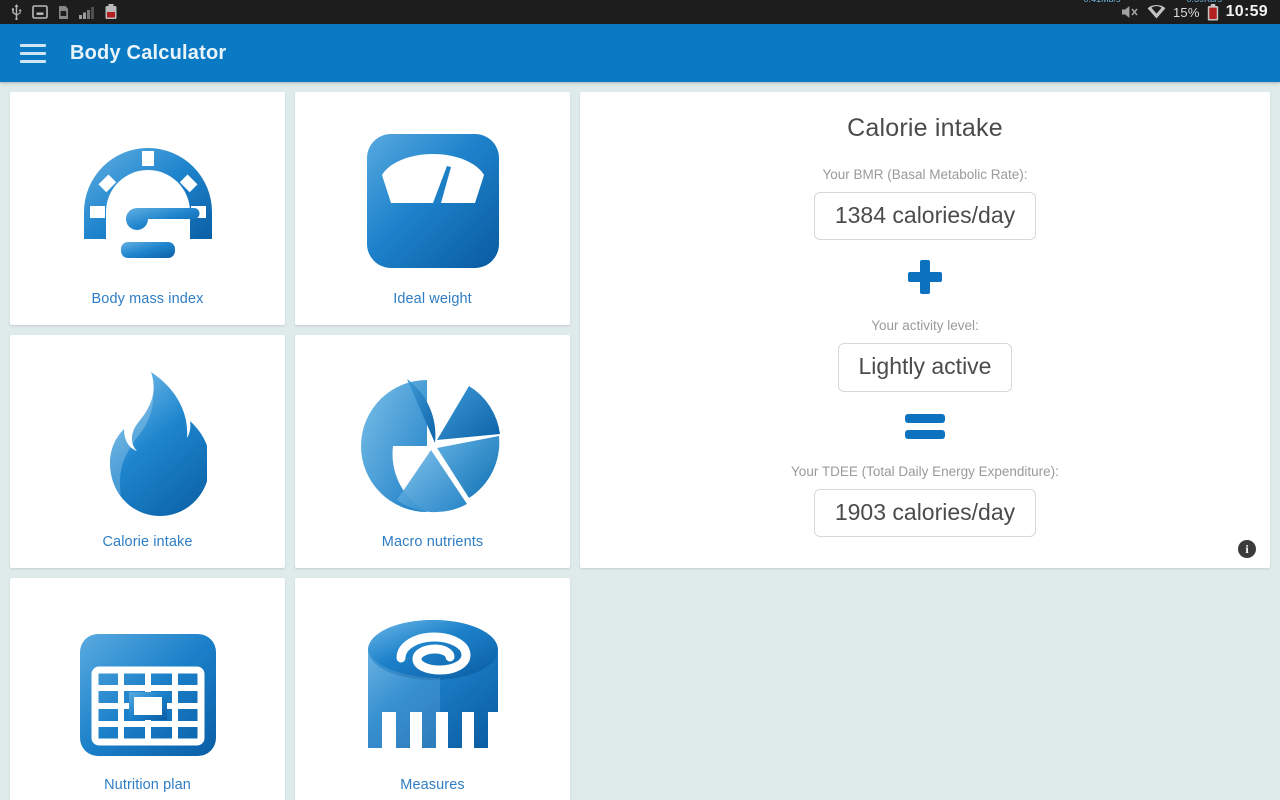 This screenshot has width=1280, height=800. I want to click on measuring-tape-icon, so click(432, 686).